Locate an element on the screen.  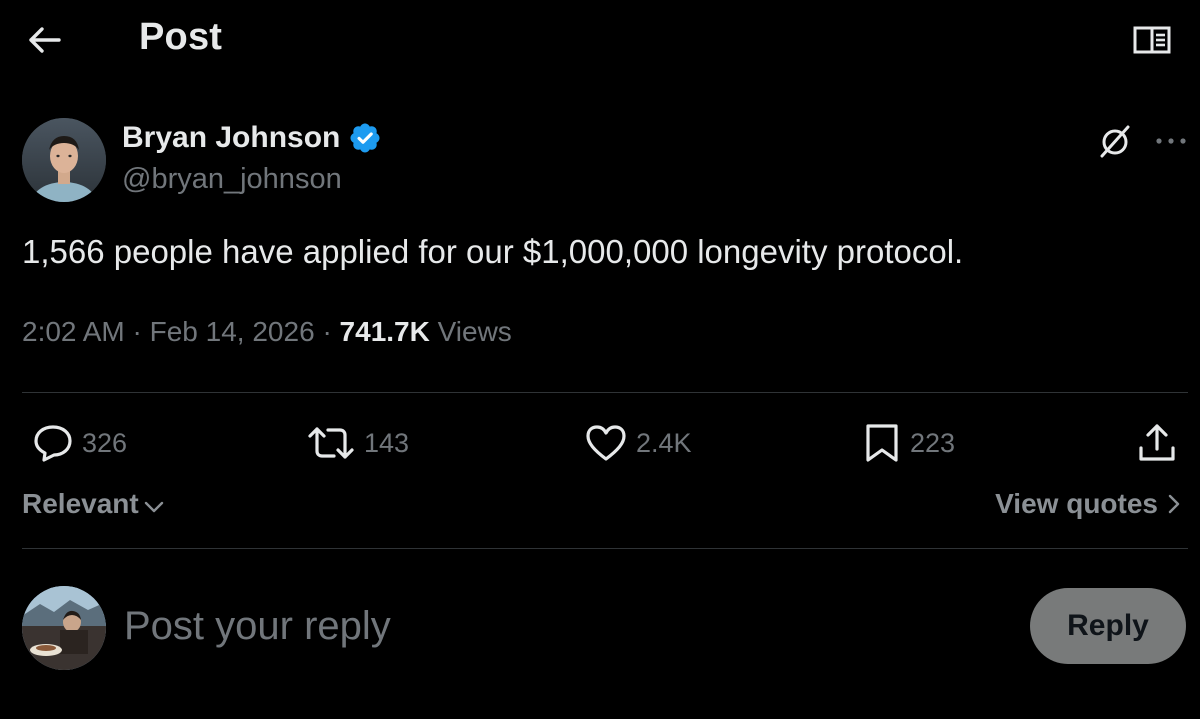
share-action-button is located at coordinates (1157, 443).